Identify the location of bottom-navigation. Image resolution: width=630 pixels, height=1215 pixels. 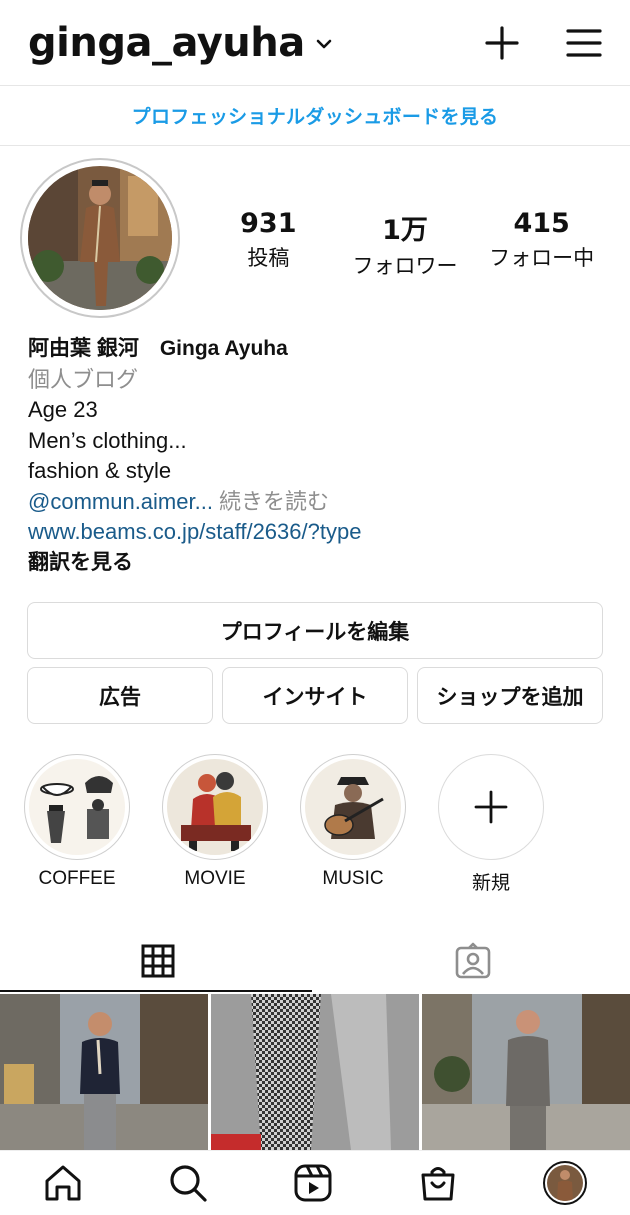
(315, 1182).